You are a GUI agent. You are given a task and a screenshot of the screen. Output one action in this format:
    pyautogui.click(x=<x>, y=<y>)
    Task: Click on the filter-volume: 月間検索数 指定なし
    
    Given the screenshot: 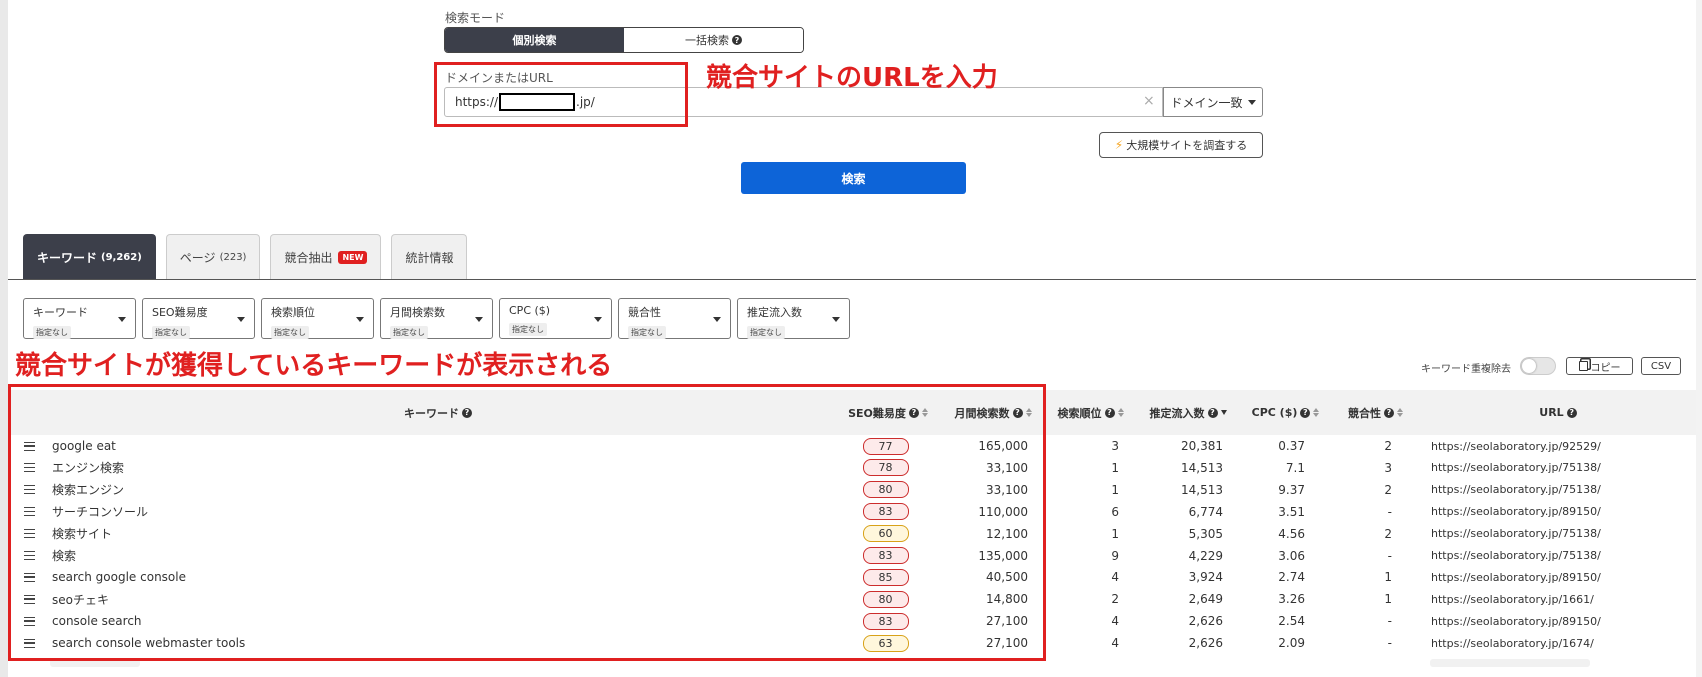 What is the action you would take?
    pyautogui.click(x=436, y=318)
    